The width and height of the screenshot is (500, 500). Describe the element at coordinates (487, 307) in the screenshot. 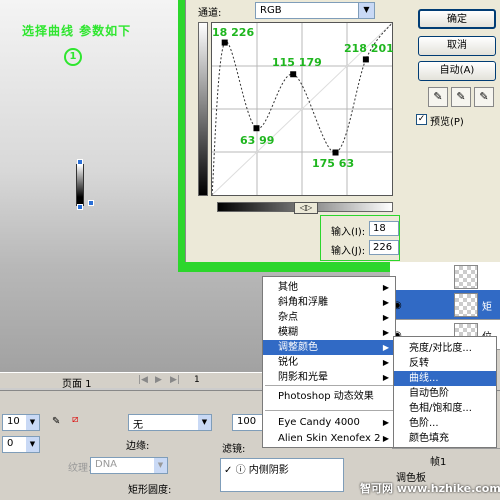

I see `layer-name: 矩` at that location.